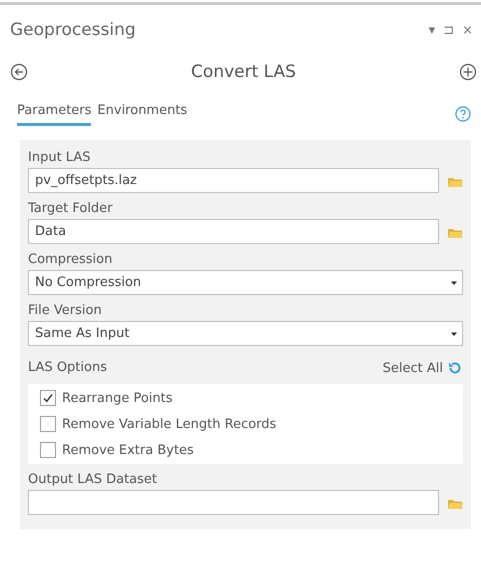 This screenshot has height=587, width=481. What do you see at coordinates (128, 450) in the screenshot?
I see `checkbox-label: Remove Extra Bytes` at bounding box center [128, 450].